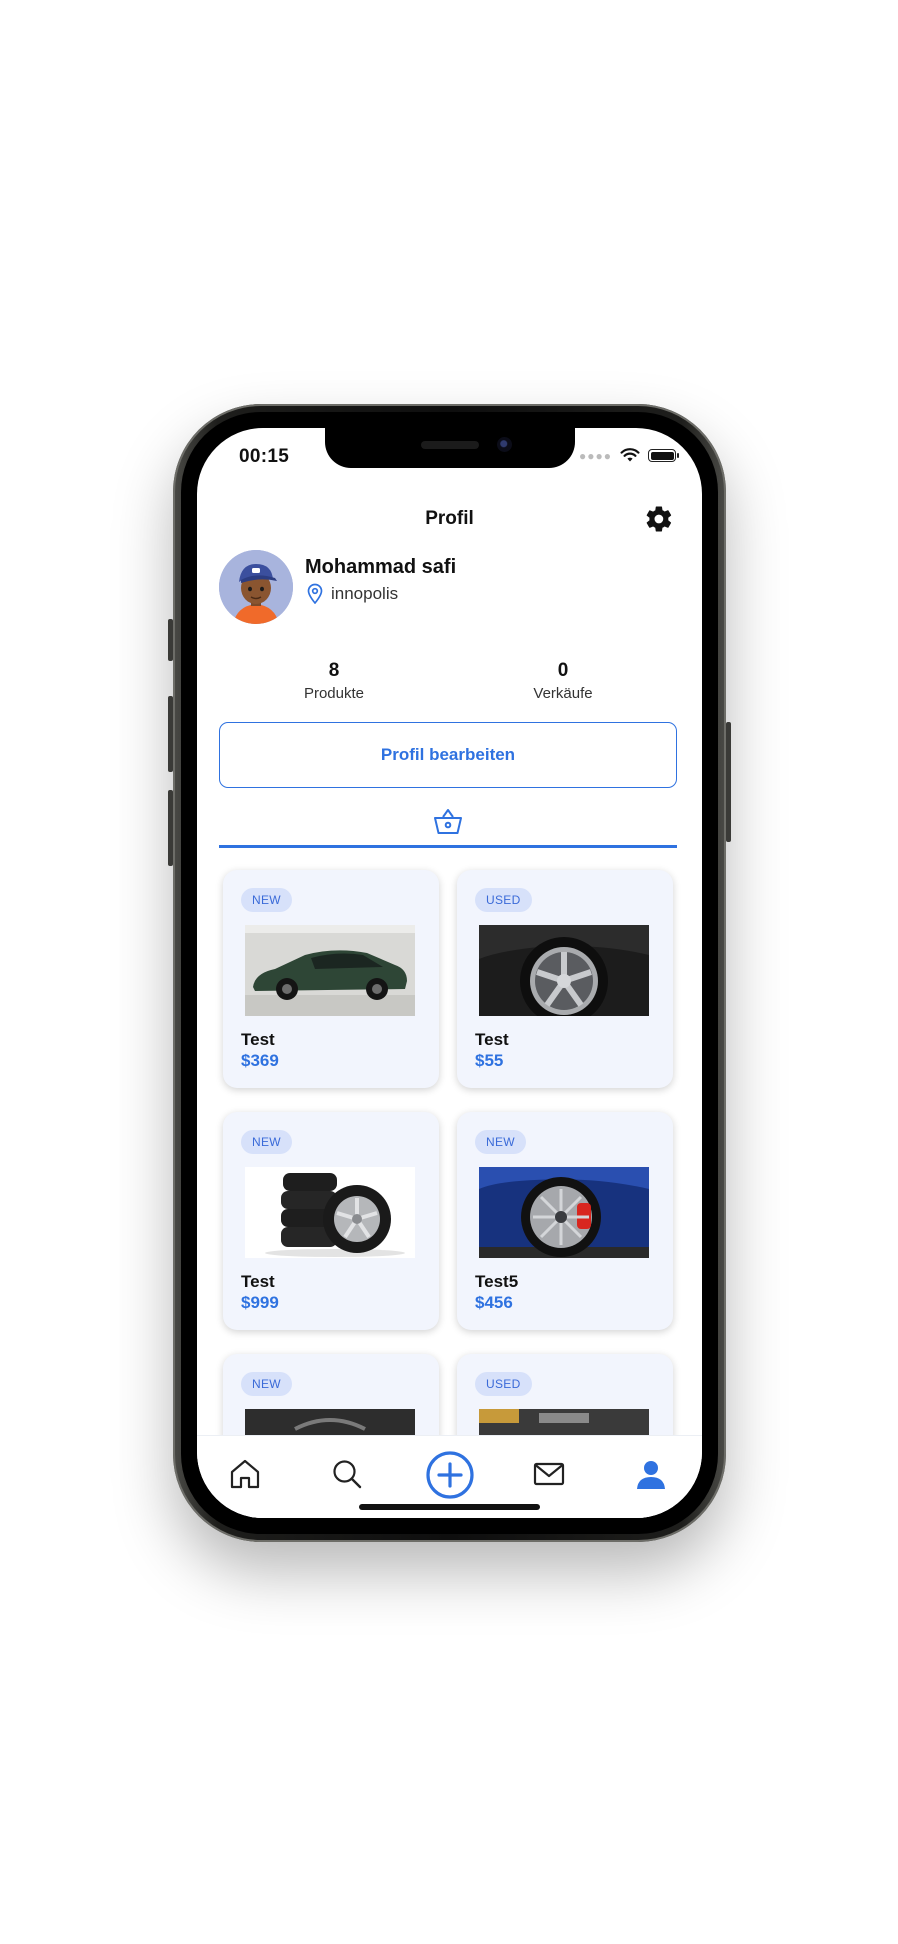 The width and height of the screenshot is (898, 1944). Describe the element at coordinates (563, 693) in the screenshot. I see `stat-sales-label: Verkäufe` at that location.